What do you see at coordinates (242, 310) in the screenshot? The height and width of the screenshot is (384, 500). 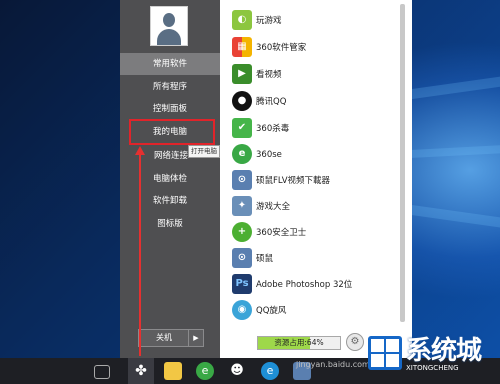 I see `qq-whirlwind-icon: ◉` at bounding box center [242, 310].